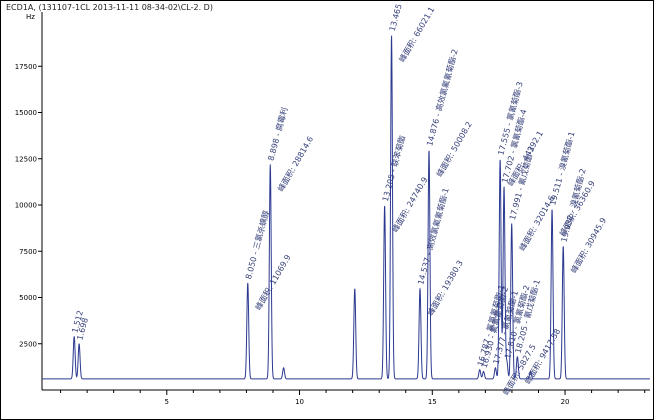  I want to click on peak-label: 14.537 - 高效氯氟氰菊酯-1, so click(433, 236).